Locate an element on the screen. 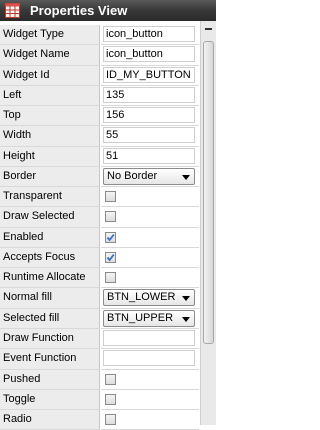 This screenshot has width=320, height=430. property-label: Pushed is located at coordinates (50, 379).